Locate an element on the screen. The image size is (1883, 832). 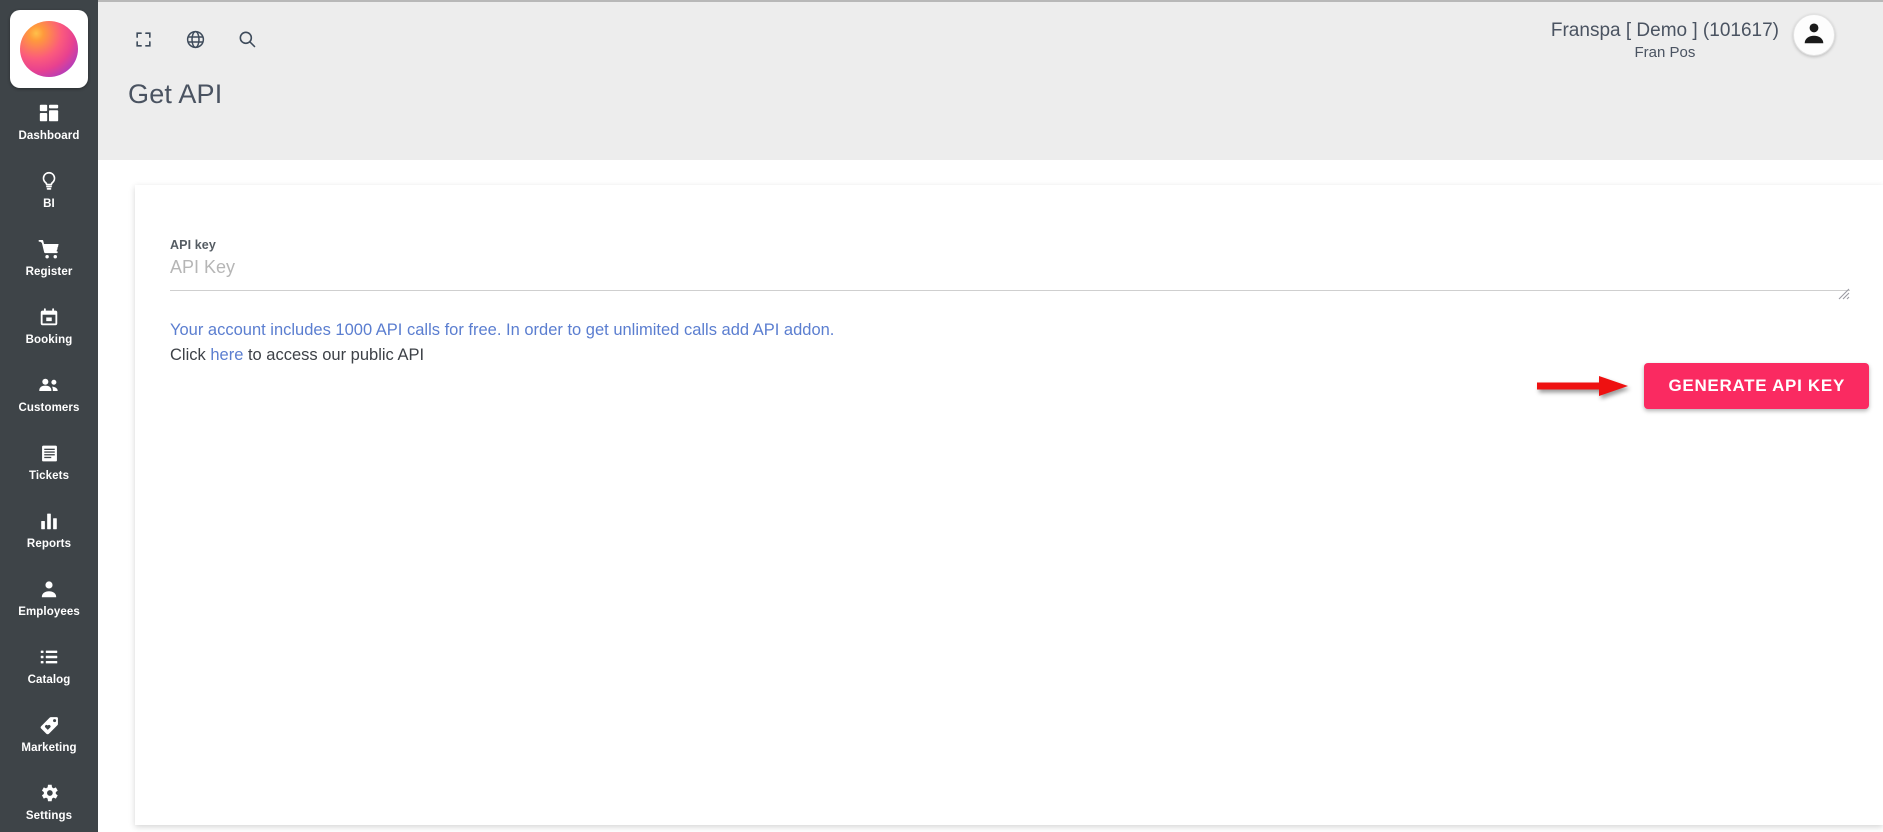
sidebar-item-label: Tickets is located at coordinates (49, 476).